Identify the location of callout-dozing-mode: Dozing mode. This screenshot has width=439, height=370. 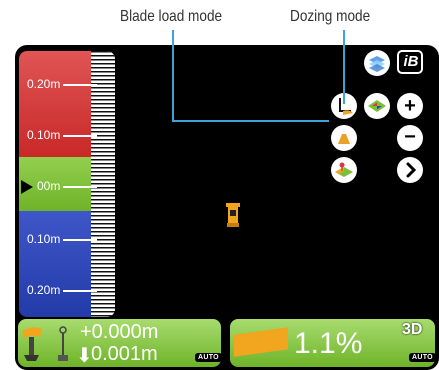
(330, 16).